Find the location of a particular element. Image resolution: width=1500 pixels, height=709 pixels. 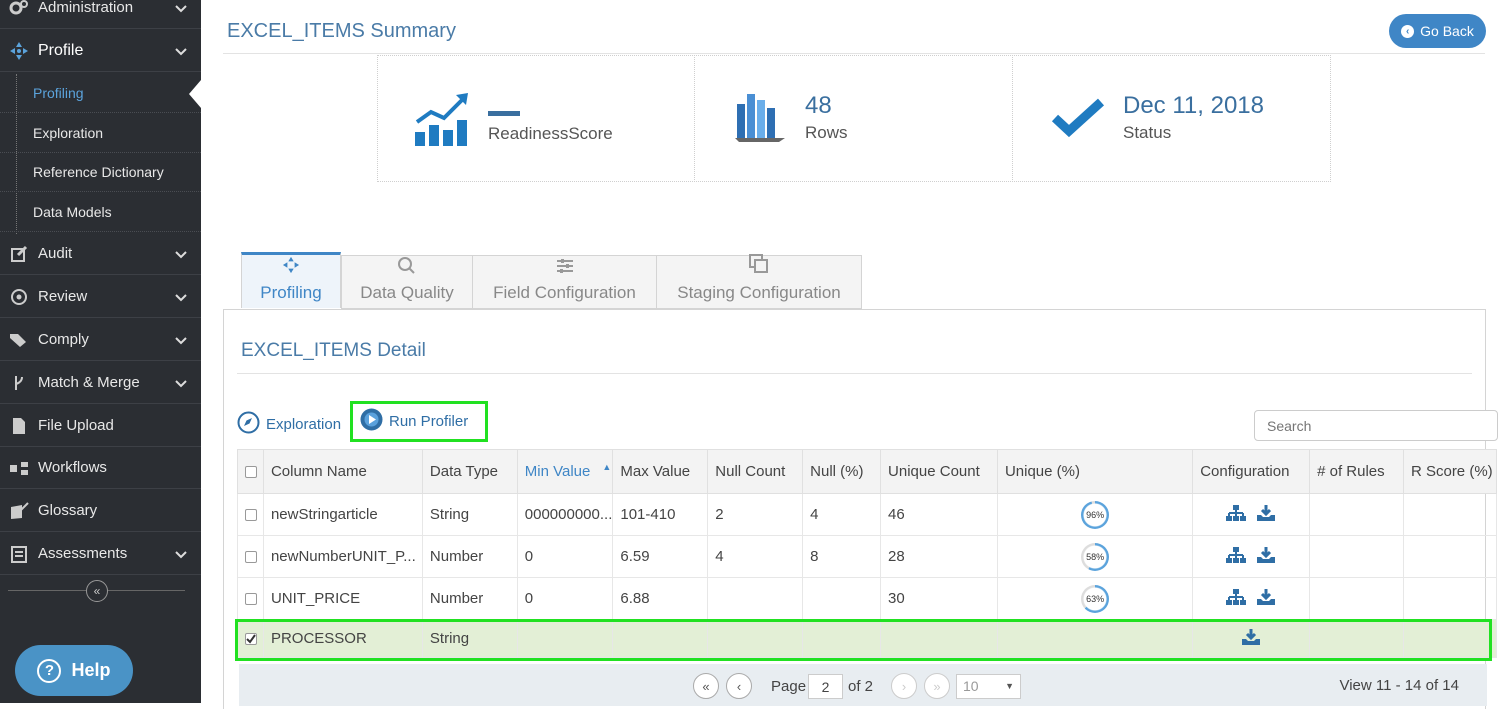

rows-stat: 48 Rows is located at coordinates (853, 118).